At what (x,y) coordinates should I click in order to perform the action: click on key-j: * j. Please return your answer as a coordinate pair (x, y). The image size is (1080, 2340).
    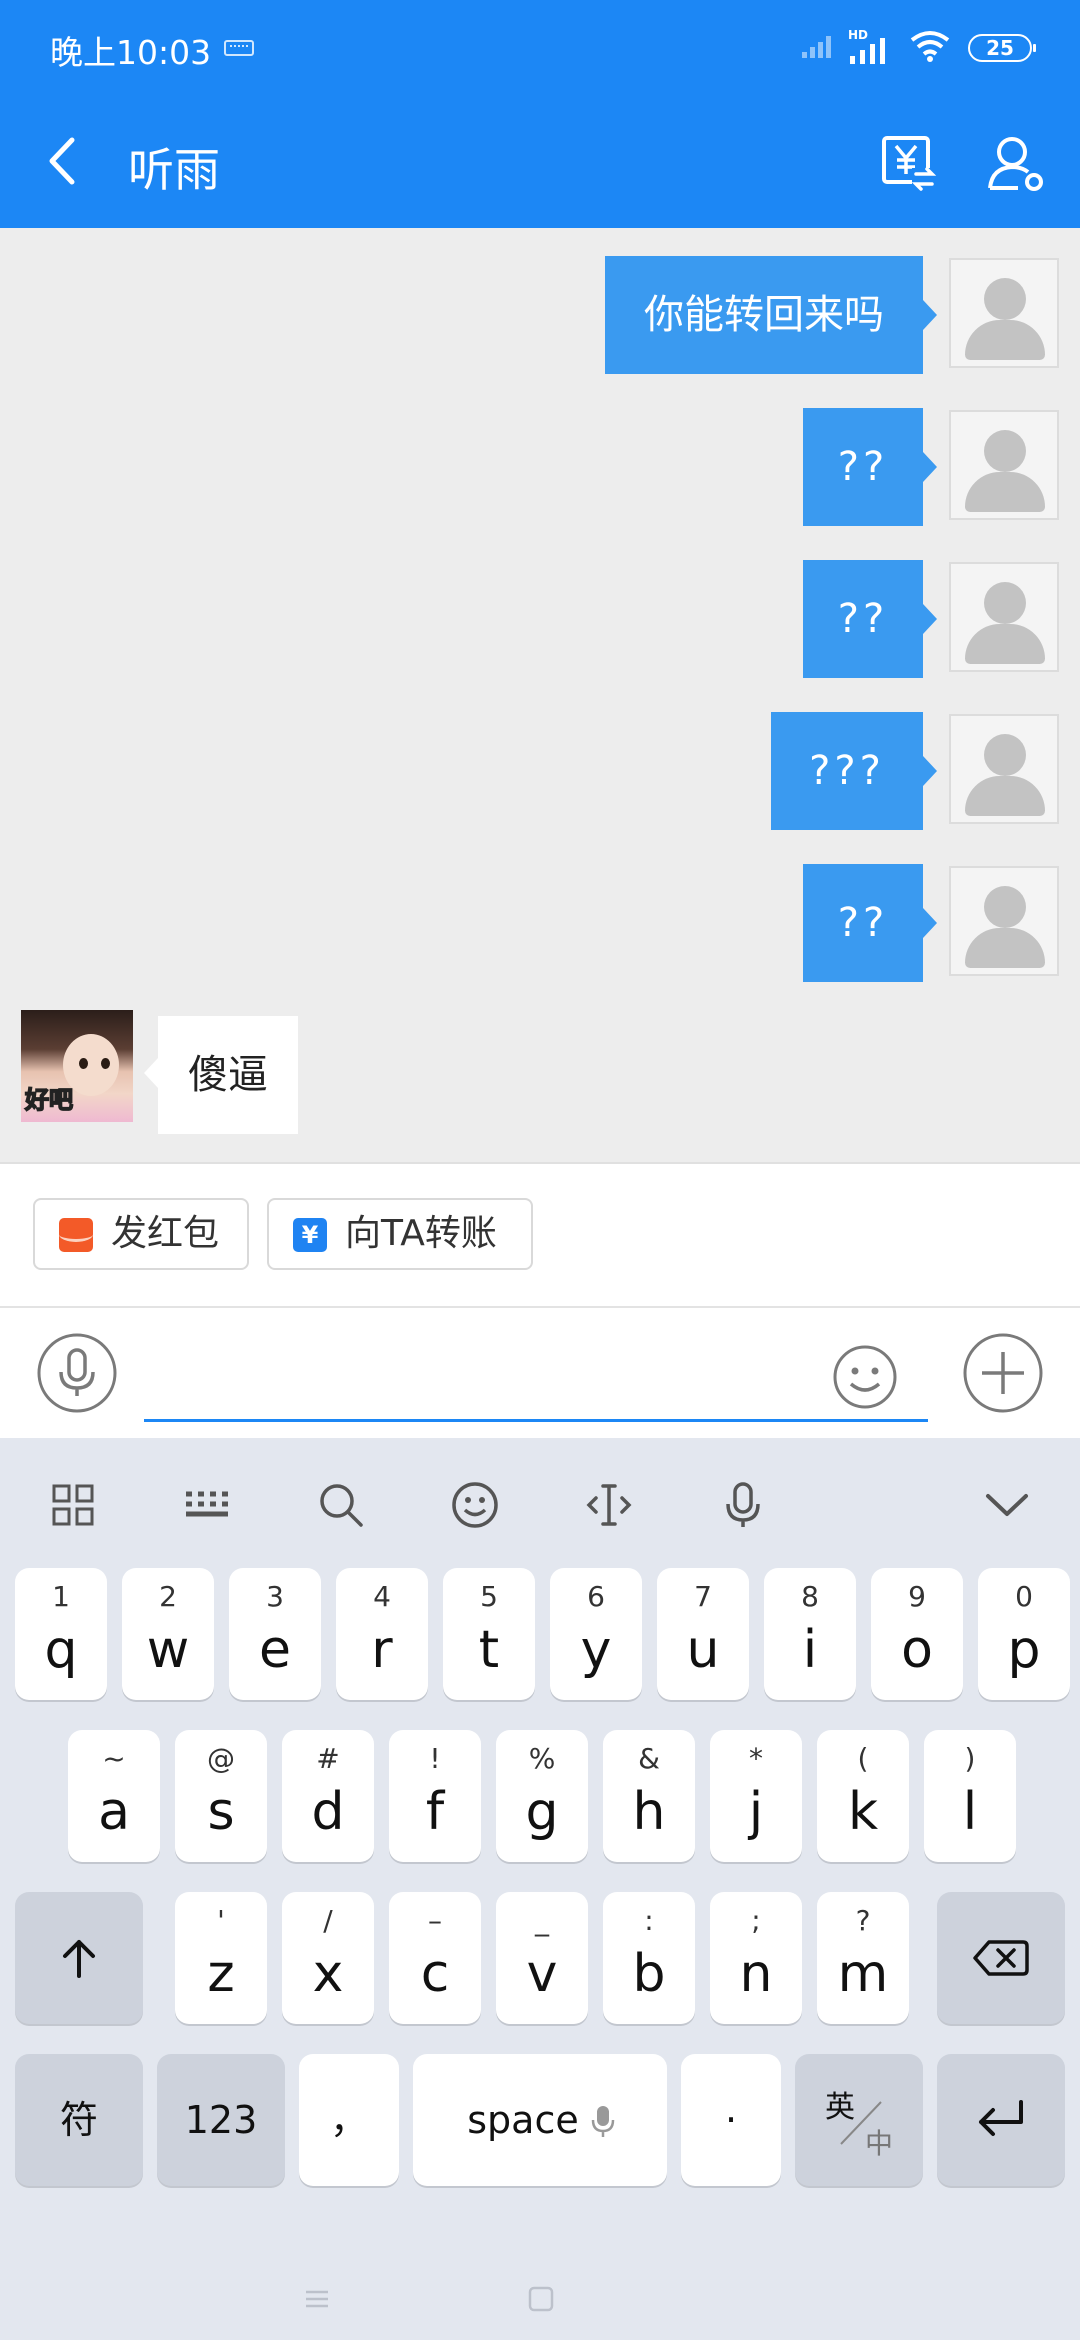
    Looking at the image, I should click on (756, 1796).